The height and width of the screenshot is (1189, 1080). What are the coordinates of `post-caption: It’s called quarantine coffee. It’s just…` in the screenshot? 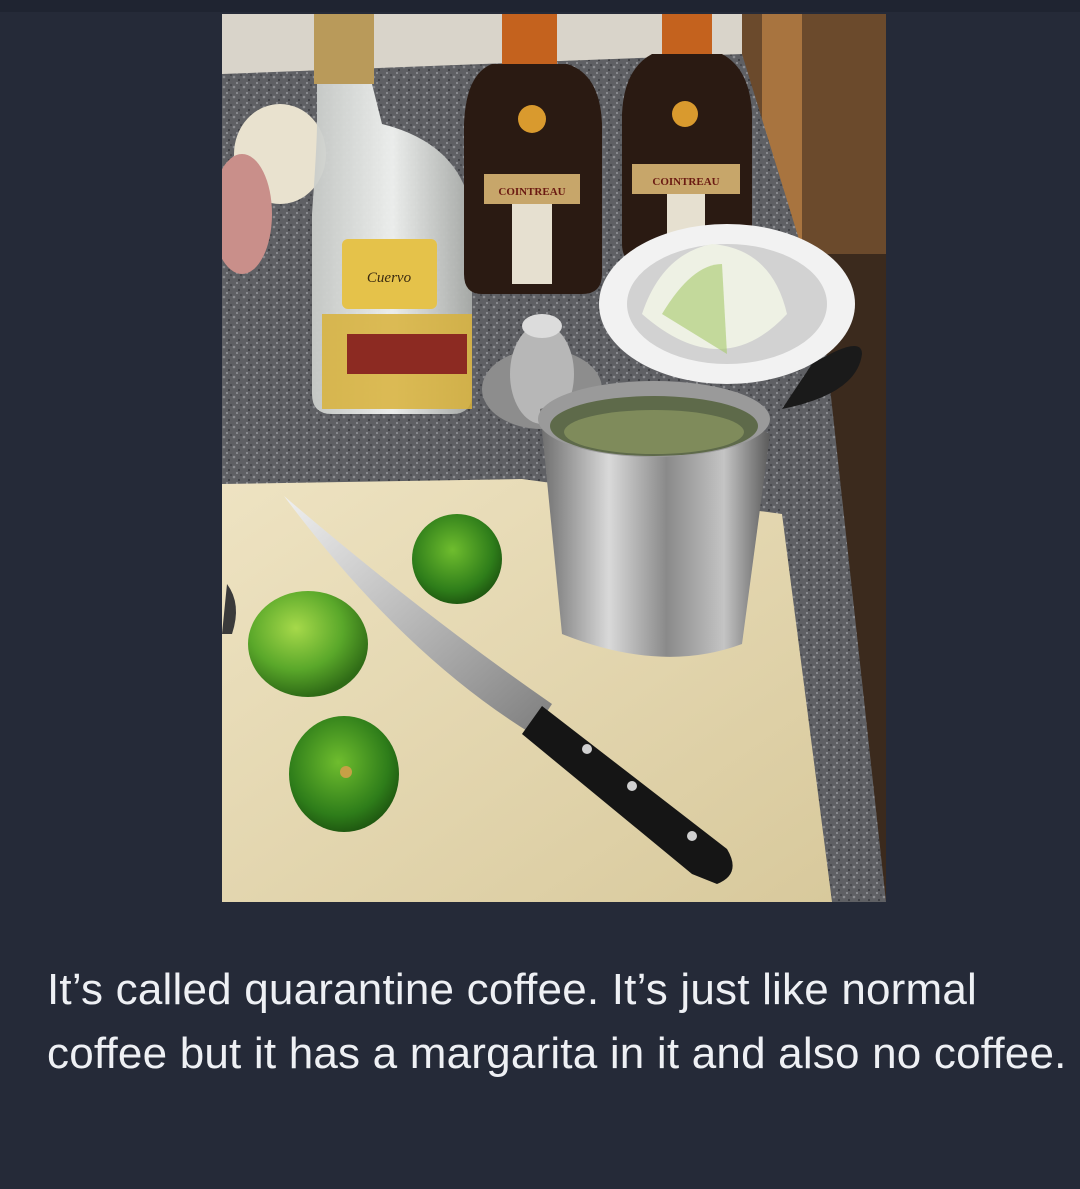 It's located at (557, 1021).